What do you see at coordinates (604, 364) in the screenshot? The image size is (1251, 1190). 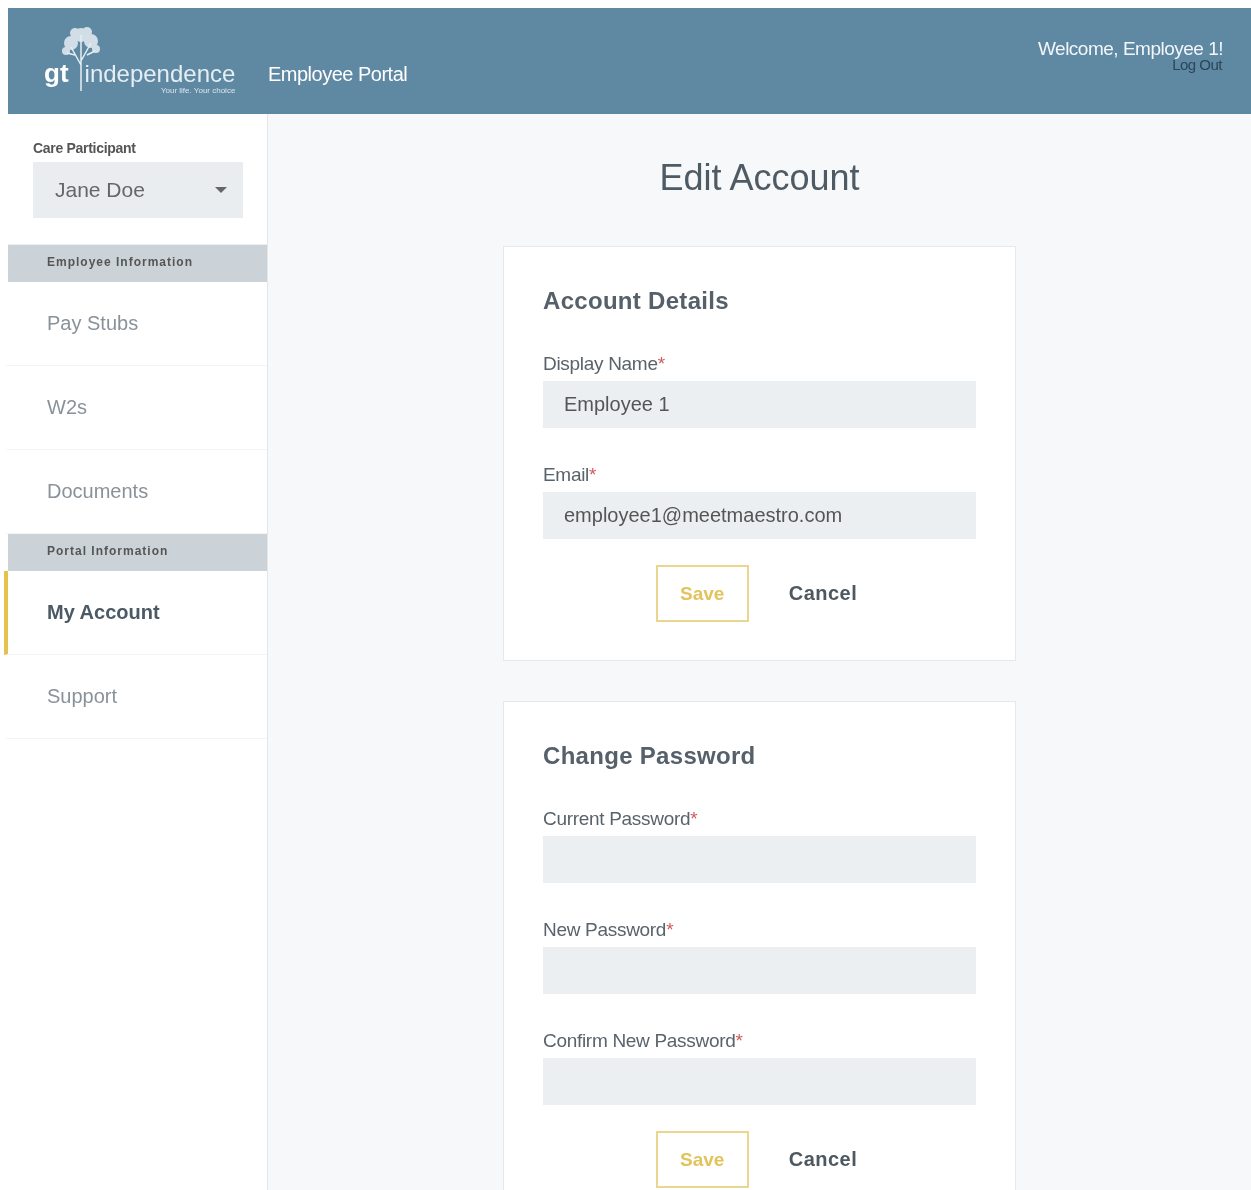 I see `field-label: Display Name*` at bounding box center [604, 364].